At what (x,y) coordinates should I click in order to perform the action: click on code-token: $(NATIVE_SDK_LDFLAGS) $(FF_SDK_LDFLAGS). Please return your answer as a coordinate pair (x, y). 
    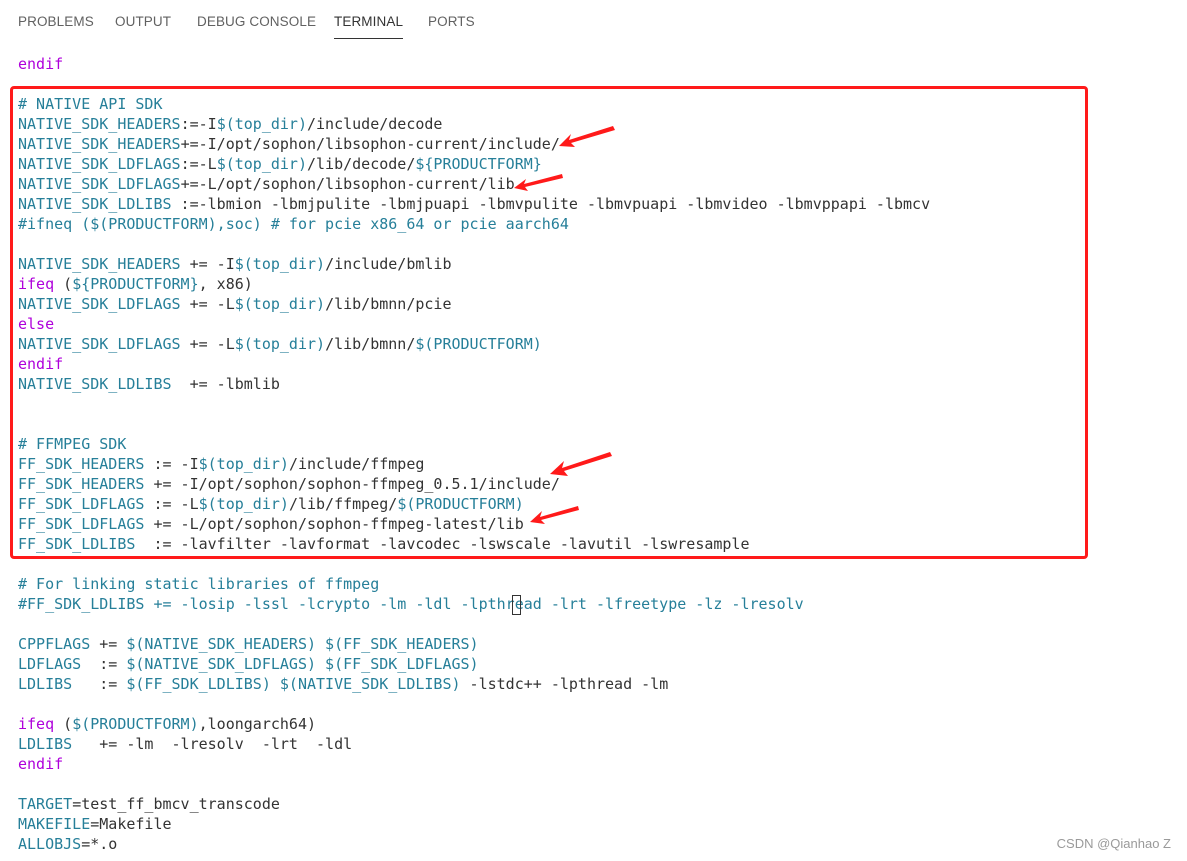
    Looking at the image, I should click on (302, 664).